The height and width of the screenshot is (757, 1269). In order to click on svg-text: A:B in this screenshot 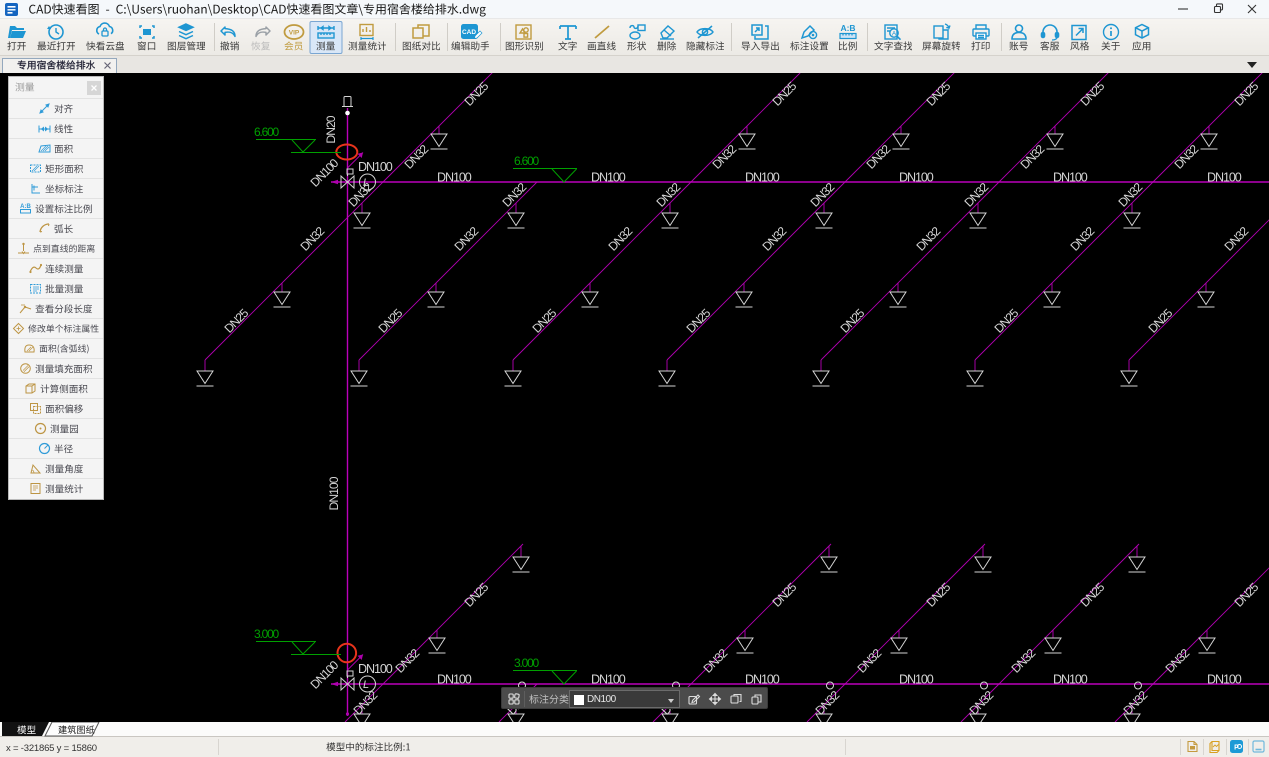, I will do `click(847, 28)`.